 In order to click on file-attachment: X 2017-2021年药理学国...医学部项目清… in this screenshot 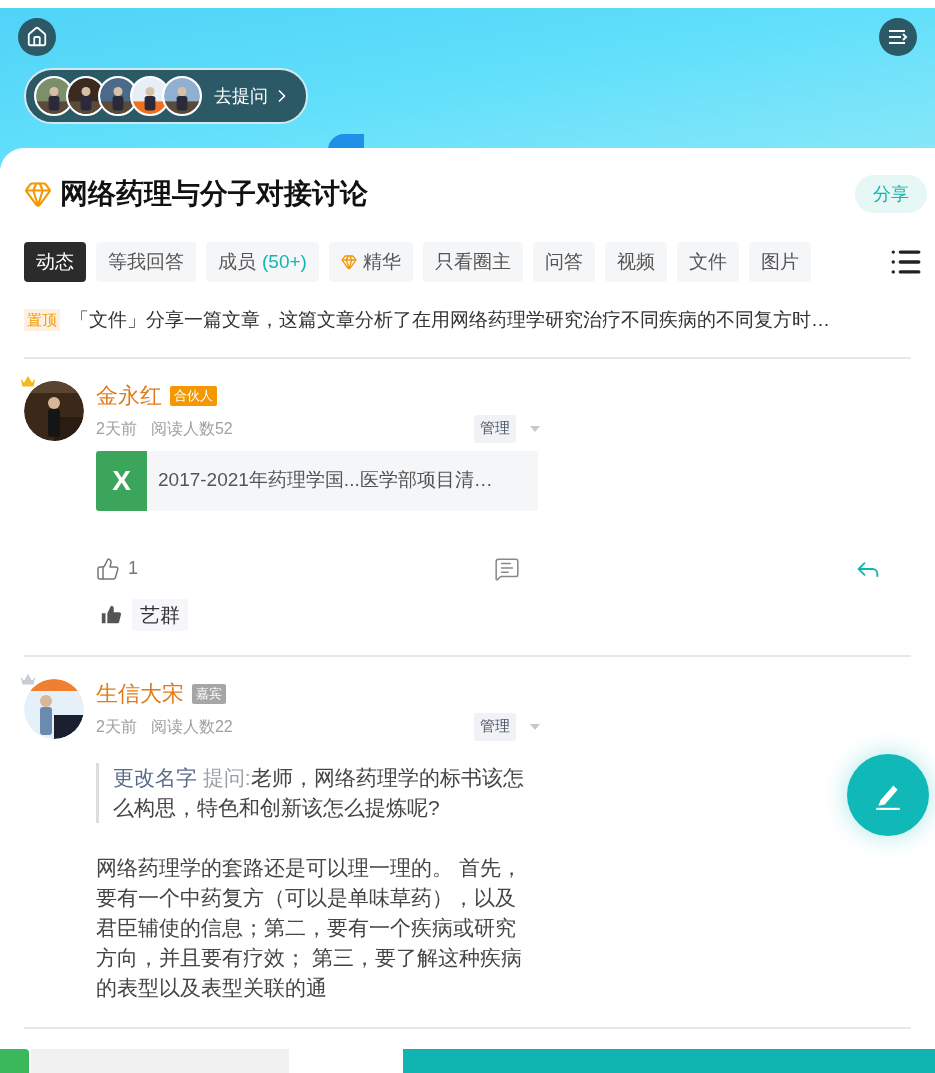, I will do `click(317, 480)`.